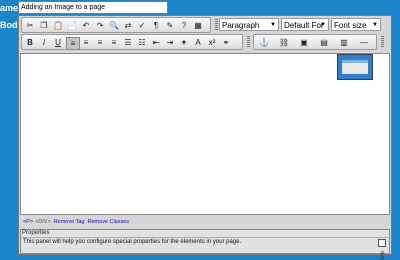 The image size is (400, 260). Describe the element at coordinates (350, 25) in the screenshot. I see `font-size-label: Font size` at that location.